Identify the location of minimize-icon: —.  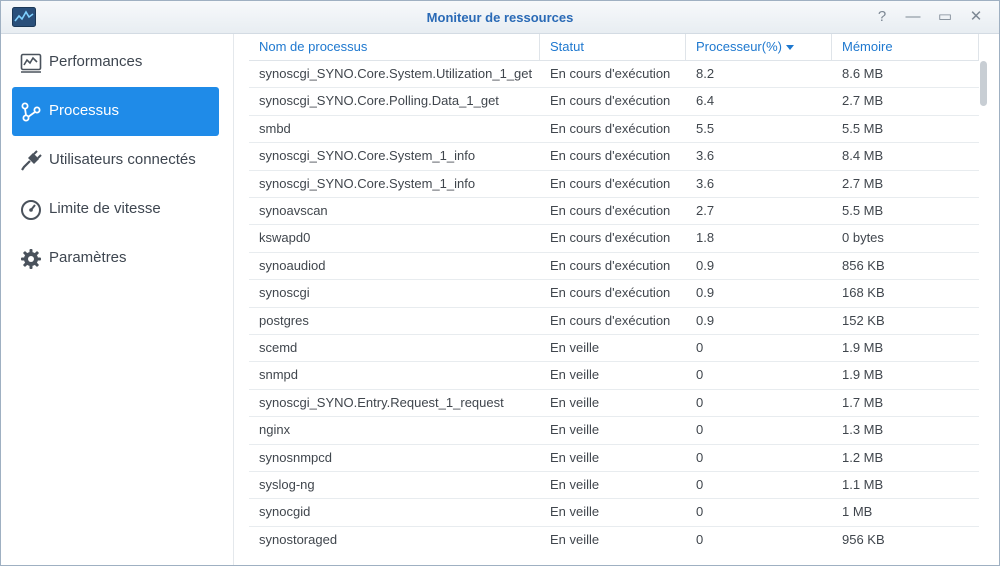
(913, 17).